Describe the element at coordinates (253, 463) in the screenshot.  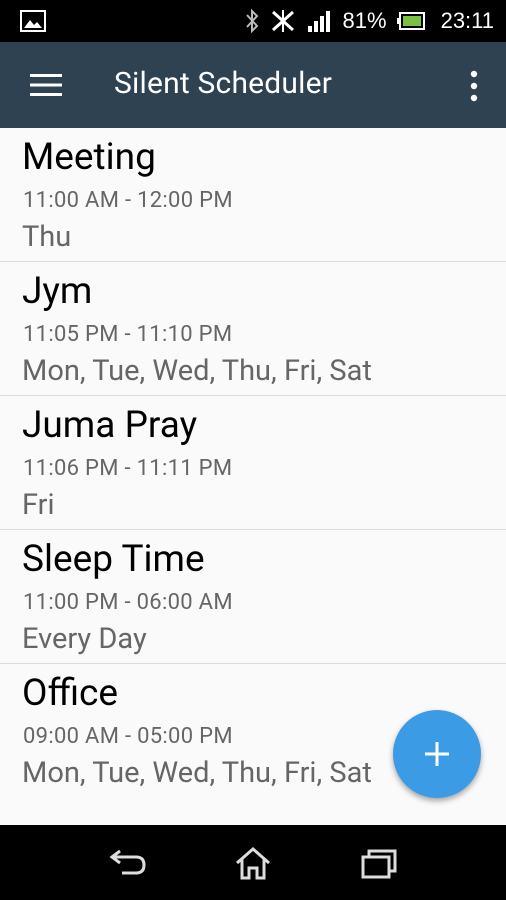
I see `schedule-item: Juma Pray 11:06 PM - 11:11 PM Fri` at that location.